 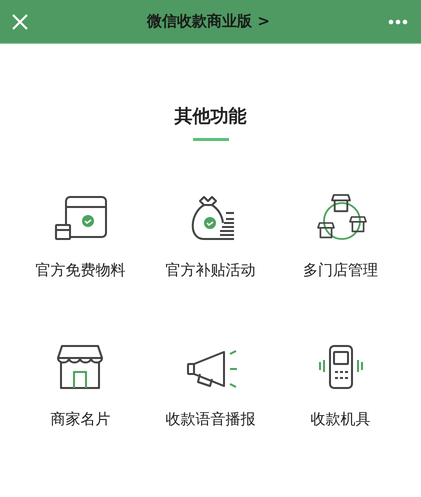 I want to click on section-title: 其他功能, so click(x=210, y=116).